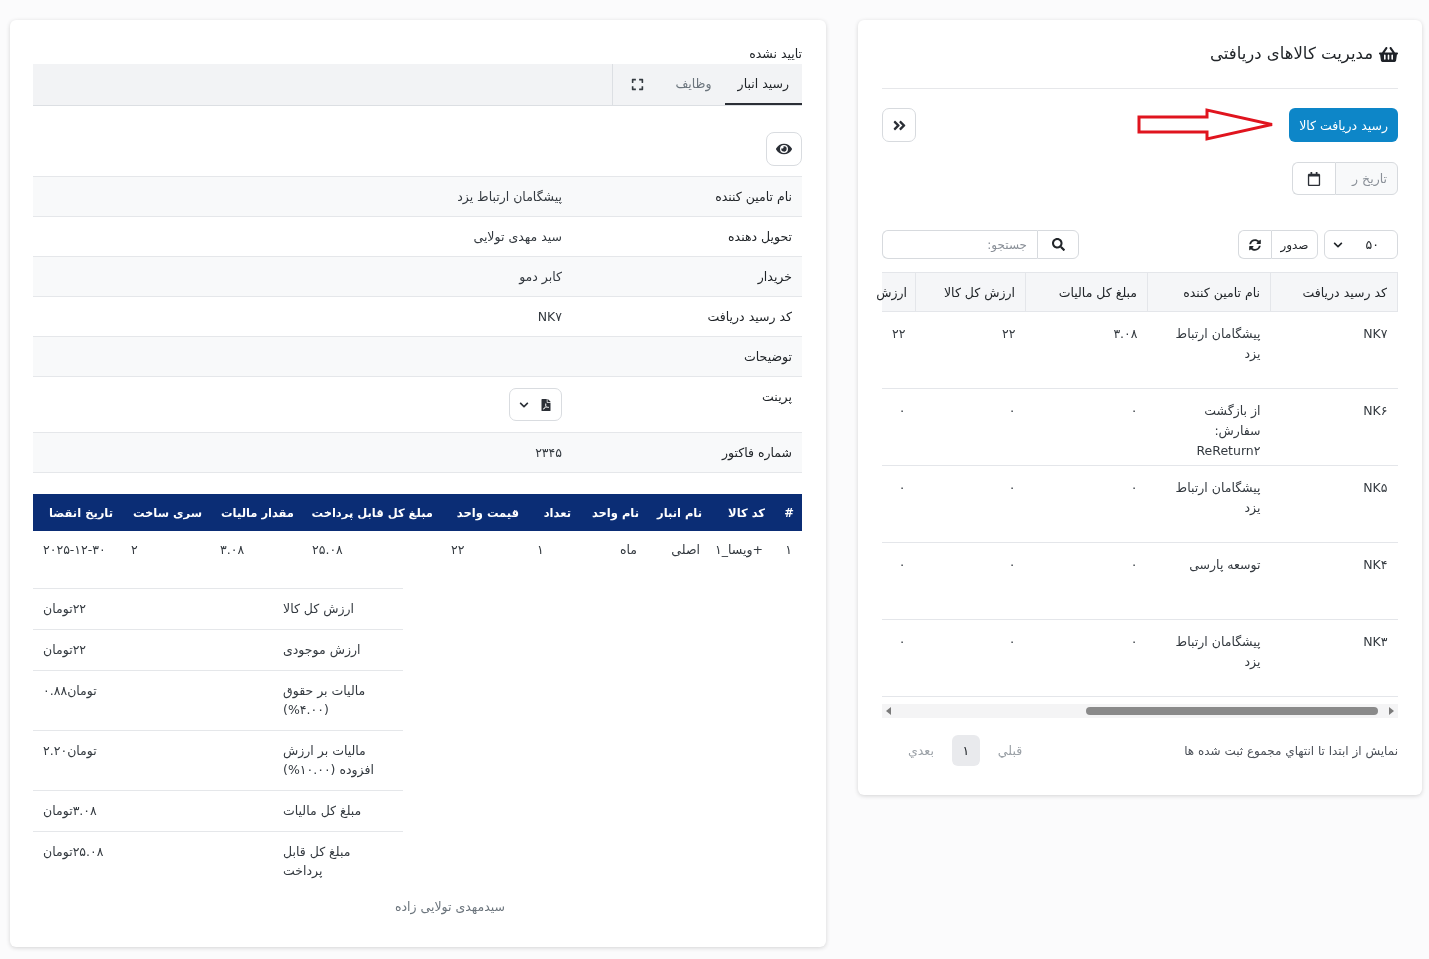 The height and width of the screenshot is (959, 1429). I want to click on field-value: NK۷, so click(549, 316).